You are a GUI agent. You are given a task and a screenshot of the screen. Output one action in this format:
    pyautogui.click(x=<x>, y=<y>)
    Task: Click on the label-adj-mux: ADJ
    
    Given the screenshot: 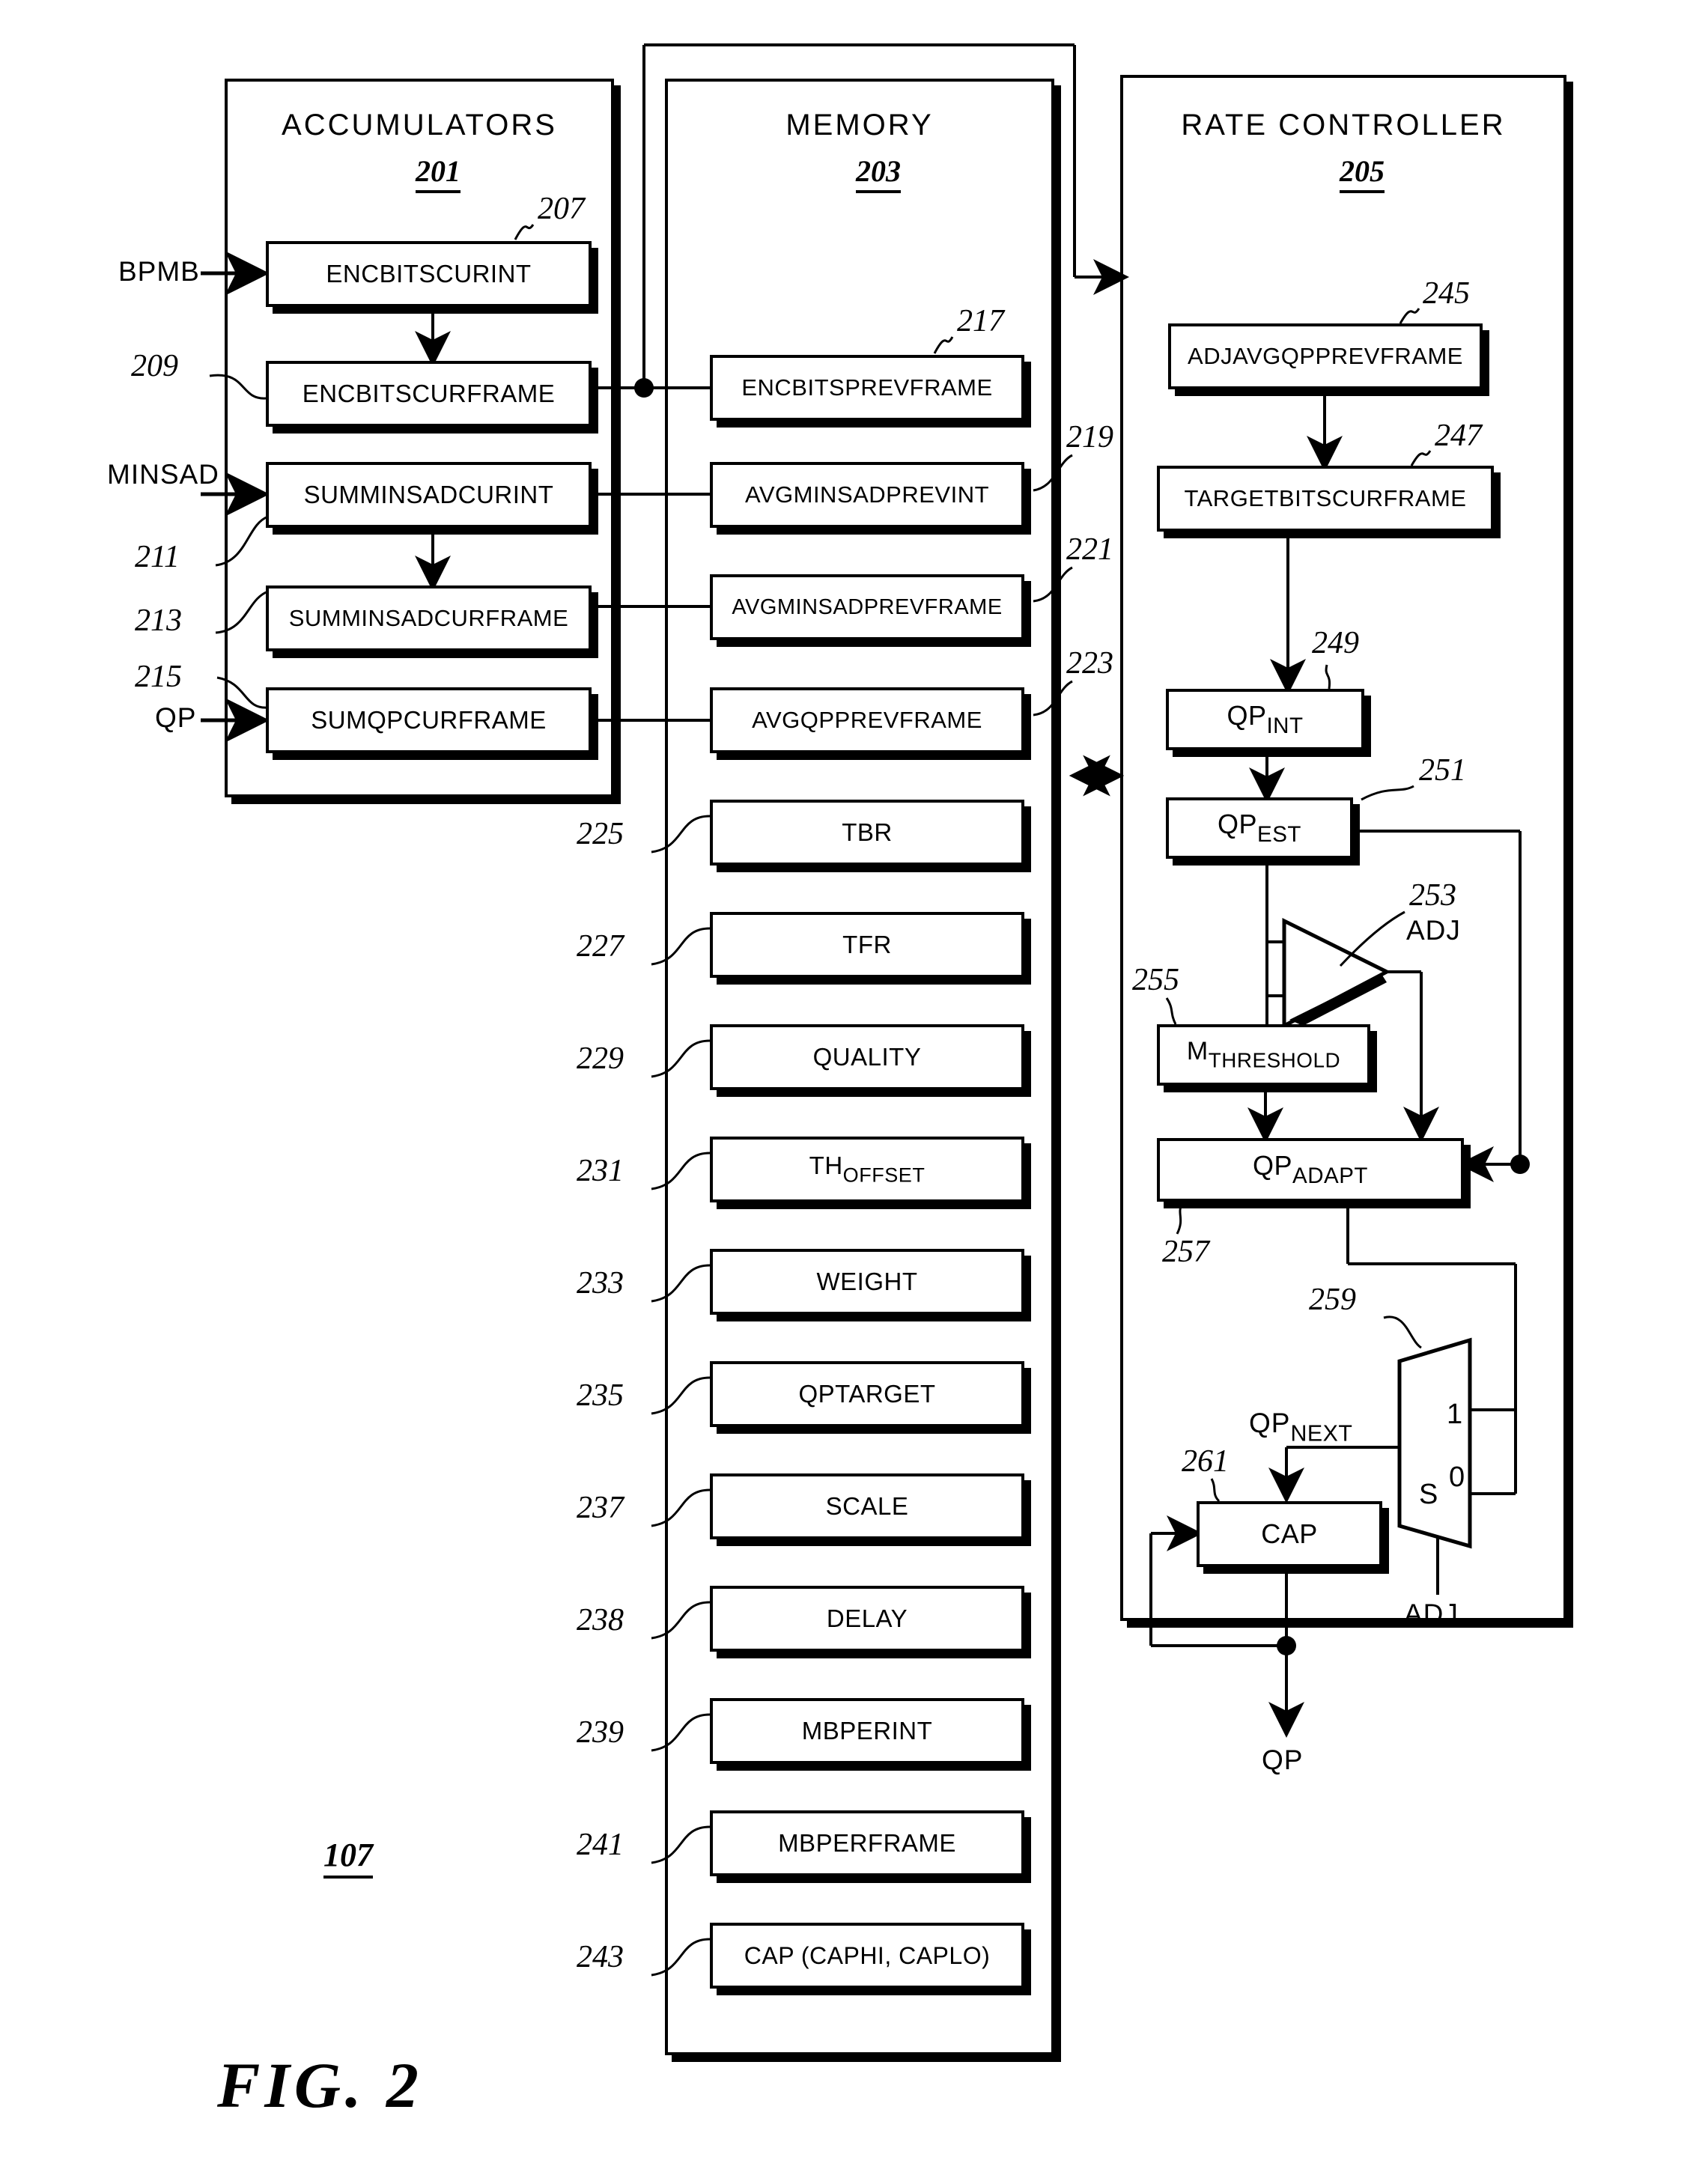 What is the action you would take?
    pyautogui.click(x=1432, y=1614)
    